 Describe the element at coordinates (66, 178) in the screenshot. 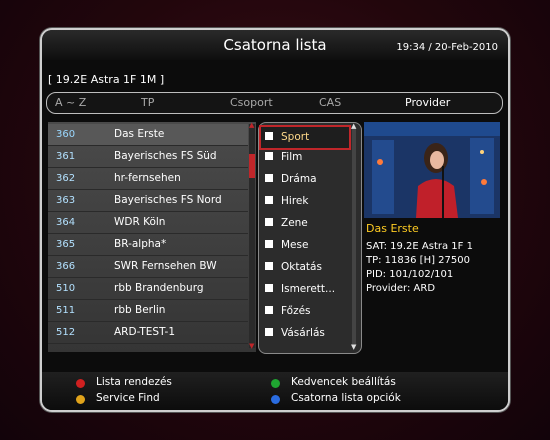

I see `channel-number: 362` at that location.